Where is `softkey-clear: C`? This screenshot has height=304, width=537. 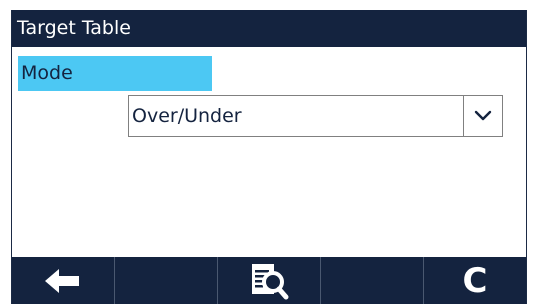 softkey-clear: C is located at coordinates (474, 280).